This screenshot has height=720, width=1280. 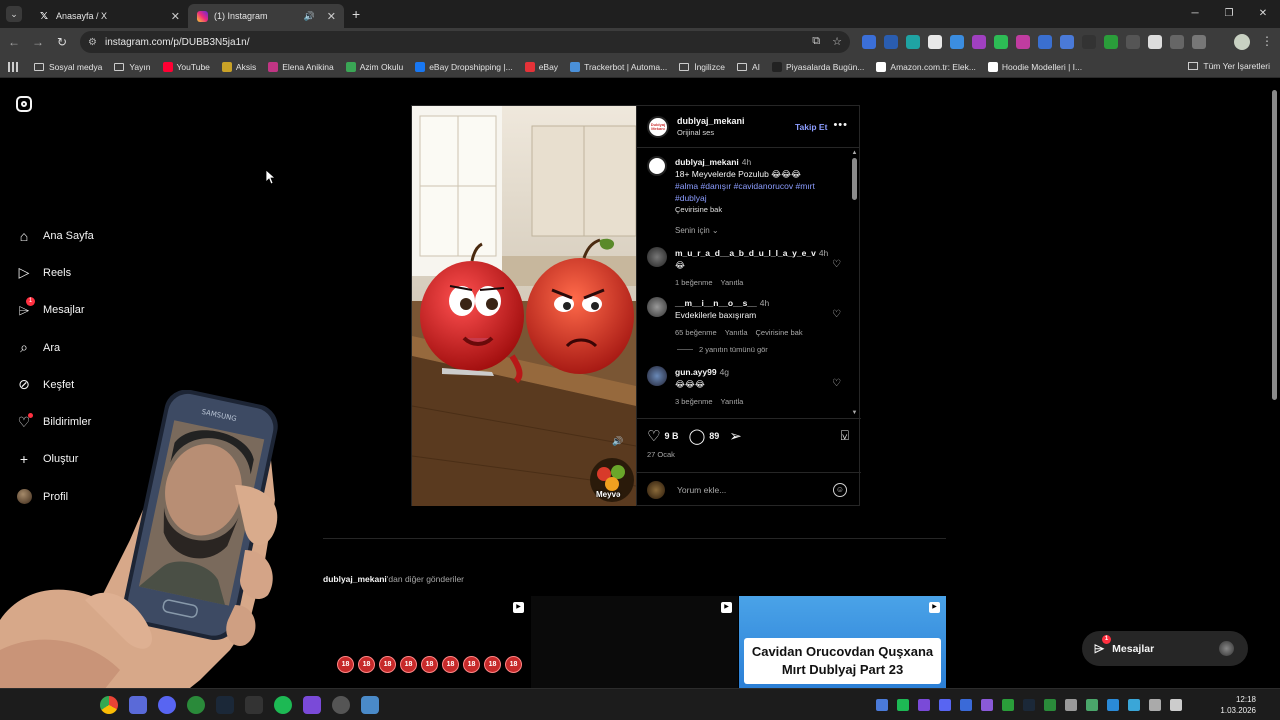 What do you see at coordinates (716, 303) in the screenshot?
I see `comment-username: __m__i__n__o__s__` at bounding box center [716, 303].